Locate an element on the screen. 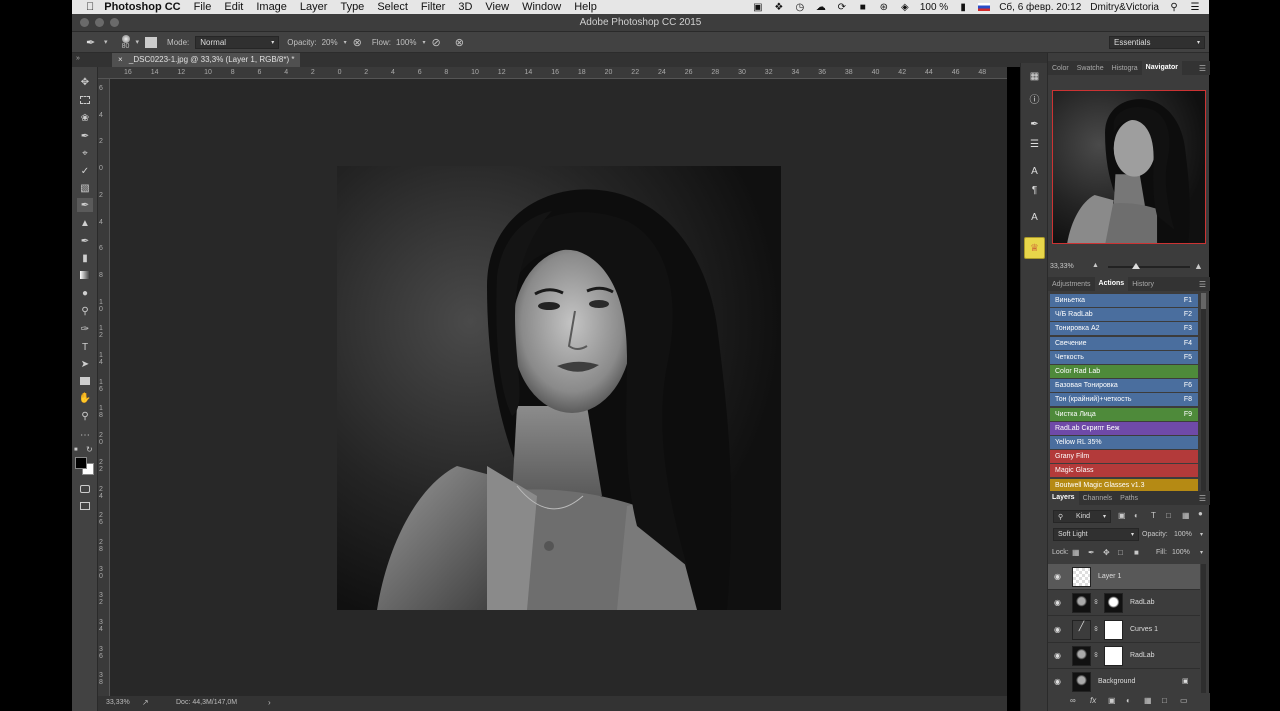 Image resolution: width=1280 pixels, height=711 pixels. lock-all-icon: ■ is located at coordinates (1136, 552).